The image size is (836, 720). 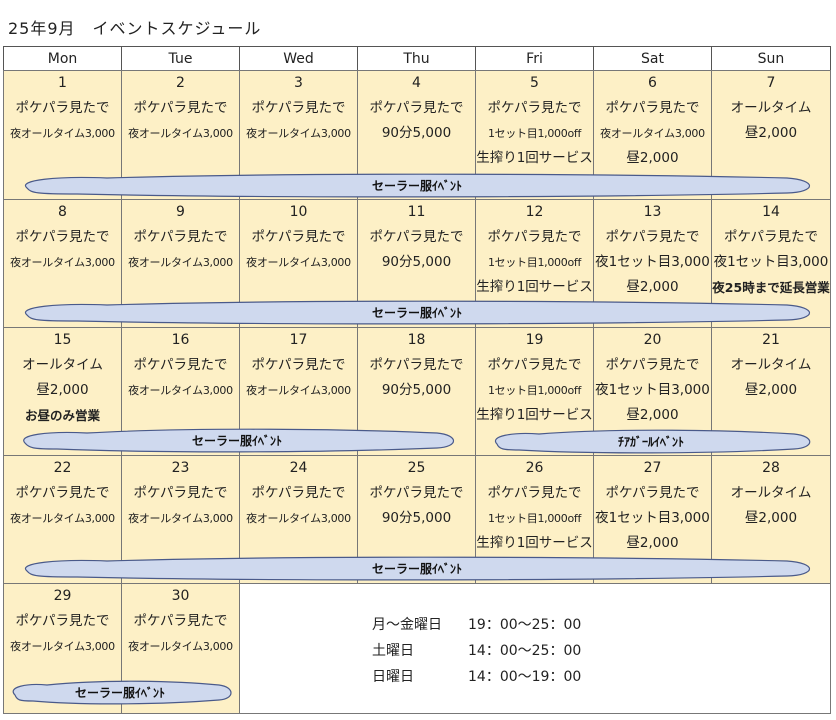 What do you see at coordinates (62, 58) in the screenshot?
I see `weekday-header-mon: Mon` at bounding box center [62, 58].